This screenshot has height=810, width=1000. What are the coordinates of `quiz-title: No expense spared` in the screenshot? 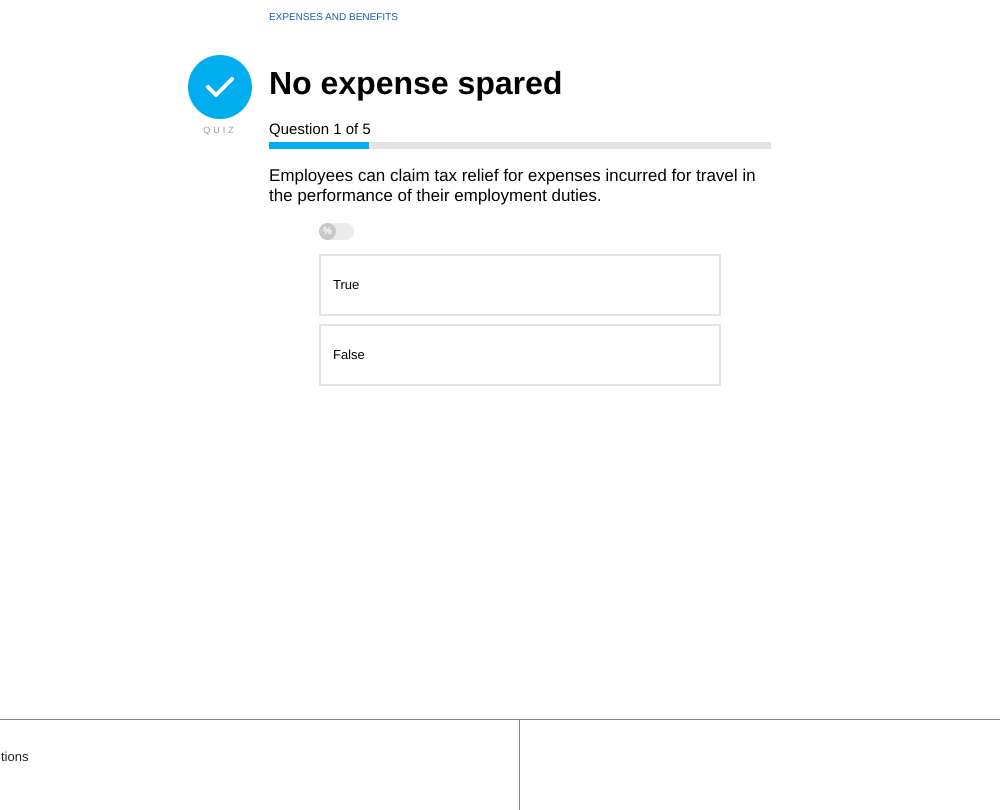 It's located at (416, 83).